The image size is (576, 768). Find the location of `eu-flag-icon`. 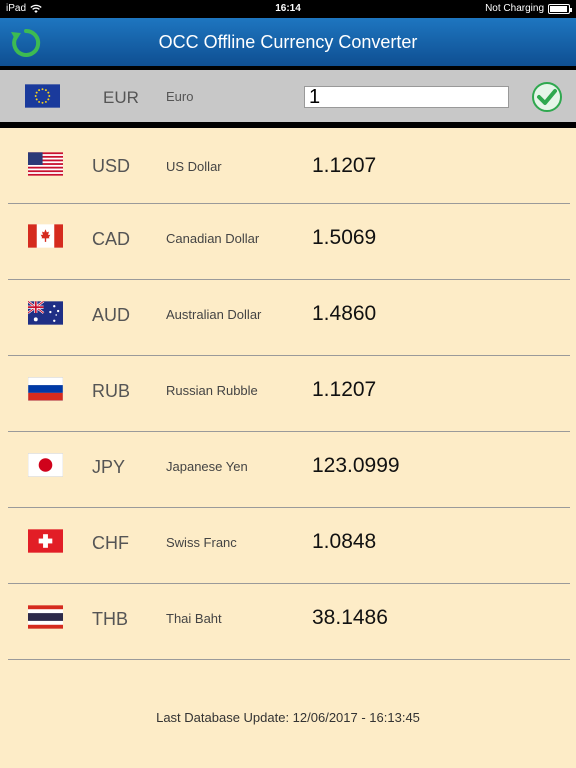

eu-flag-icon is located at coordinates (42, 96).